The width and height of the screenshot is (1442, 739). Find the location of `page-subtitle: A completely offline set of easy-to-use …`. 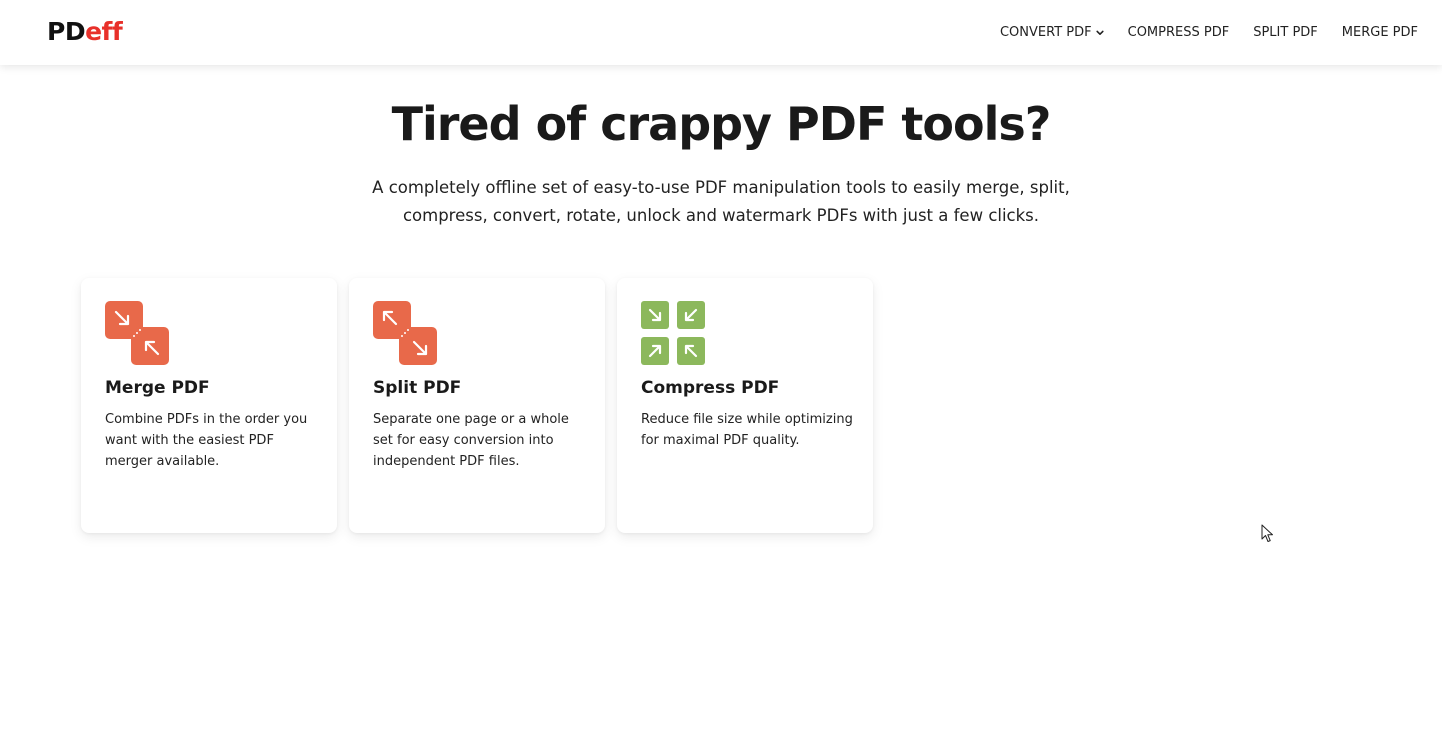

page-subtitle: A completely offline set of easy-to-use … is located at coordinates (721, 201).